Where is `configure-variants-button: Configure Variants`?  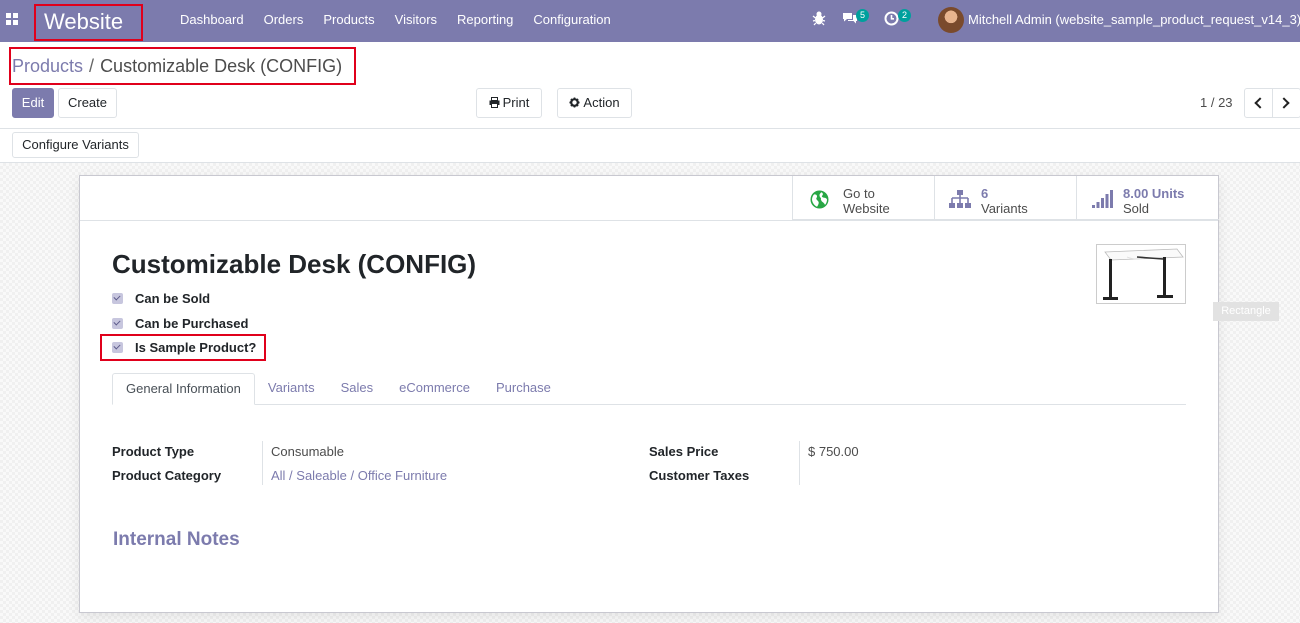
configure-variants-button: Configure Variants is located at coordinates (75, 145).